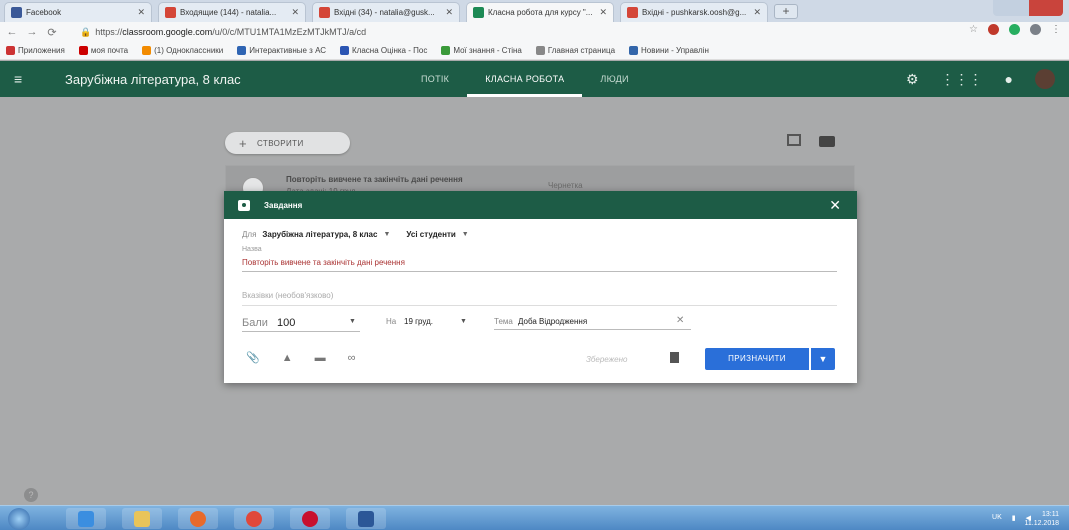 This screenshot has height=530, width=1069. What do you see at coordinates (823, 359) in the screenshot?
I see `assign-options-button: ▼` at bounding box center [823, 359].